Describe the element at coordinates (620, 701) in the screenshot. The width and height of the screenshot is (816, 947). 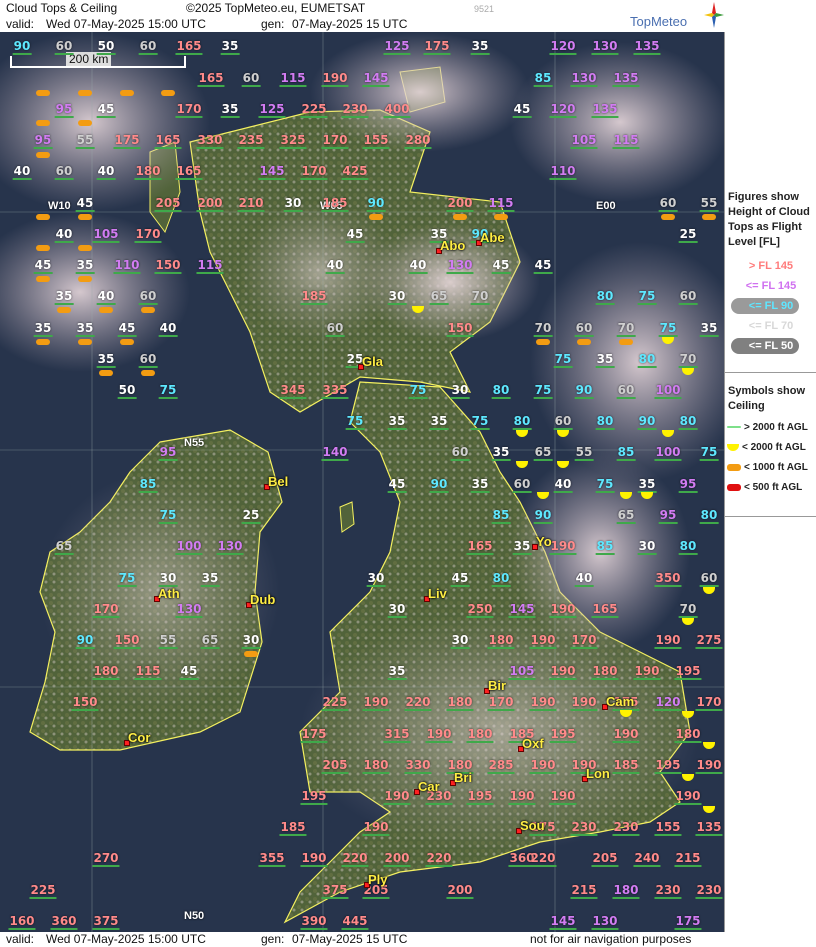
I see `city-label: Cam` at that location.